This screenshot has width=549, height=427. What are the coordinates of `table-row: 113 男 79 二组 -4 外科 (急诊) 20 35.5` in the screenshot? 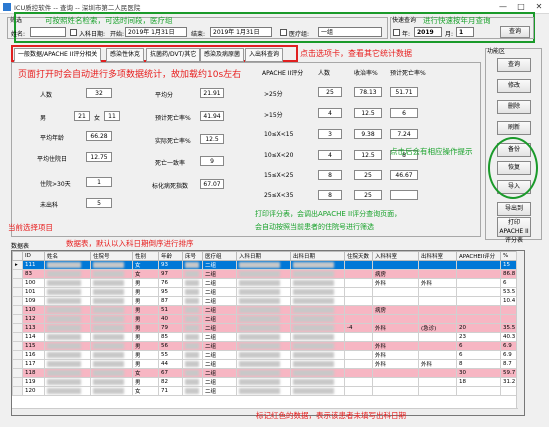 It's located at (268, 328).